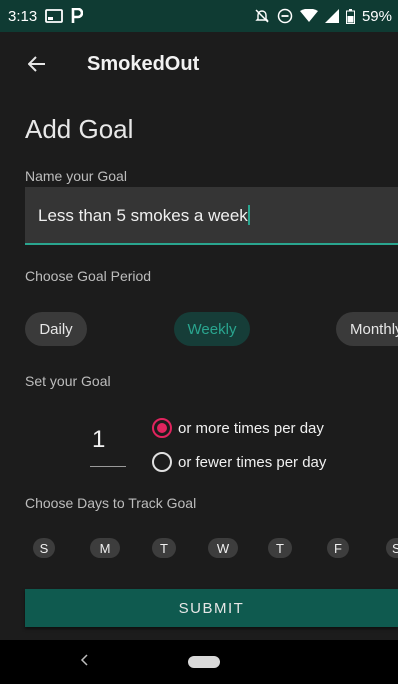 Image resolution: width=398 pixels, height=684 pixels. Describe the element at coordinates (251, 428) in the screenshot. I see `radio-more-times-label: or more times per day` at that location.